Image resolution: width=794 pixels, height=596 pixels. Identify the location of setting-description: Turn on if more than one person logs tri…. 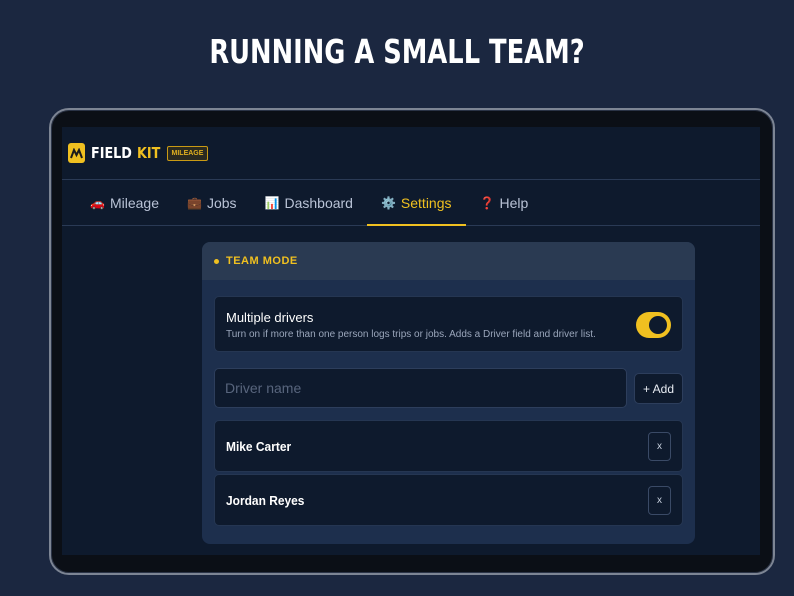
(411, 334).